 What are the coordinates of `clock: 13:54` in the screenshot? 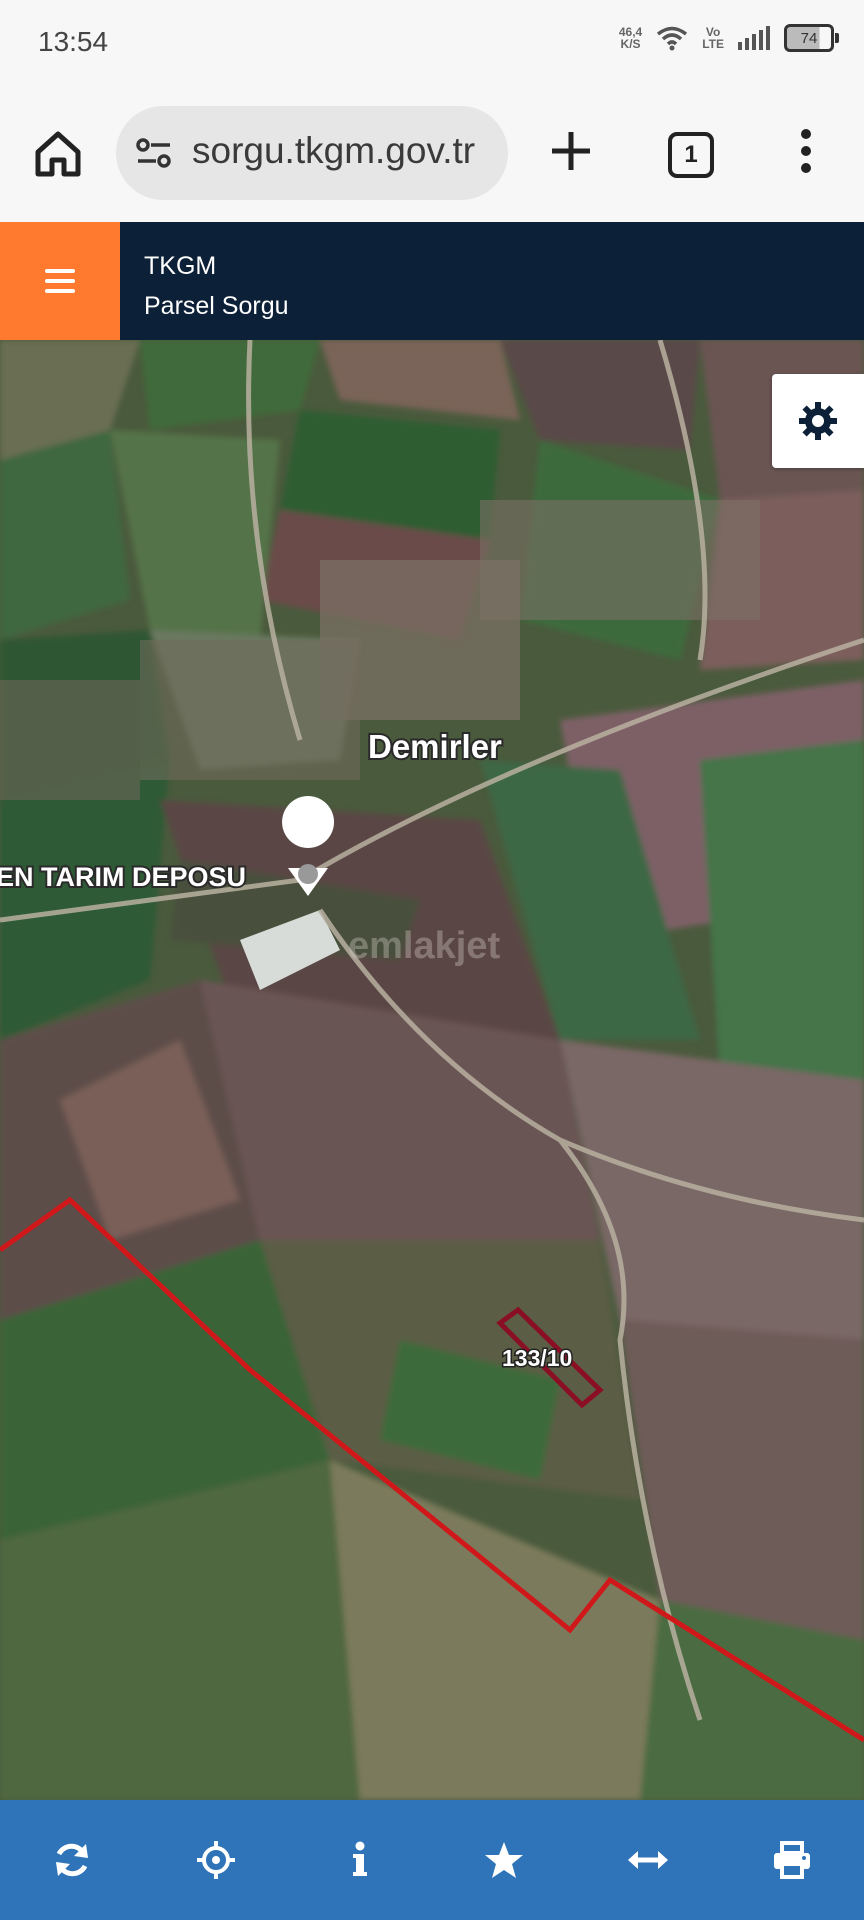 It's located at (73, 41).